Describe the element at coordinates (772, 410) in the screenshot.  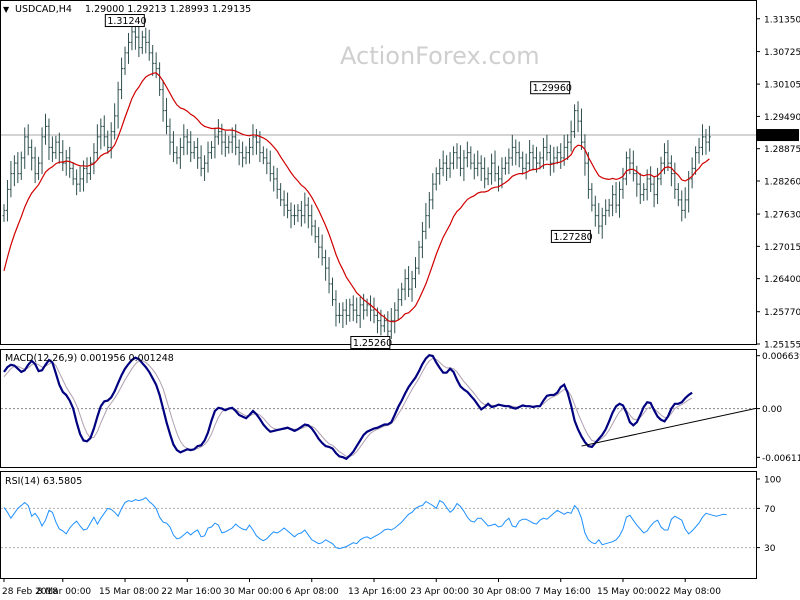
I see `macd-tick-label: 0.00` at that location.